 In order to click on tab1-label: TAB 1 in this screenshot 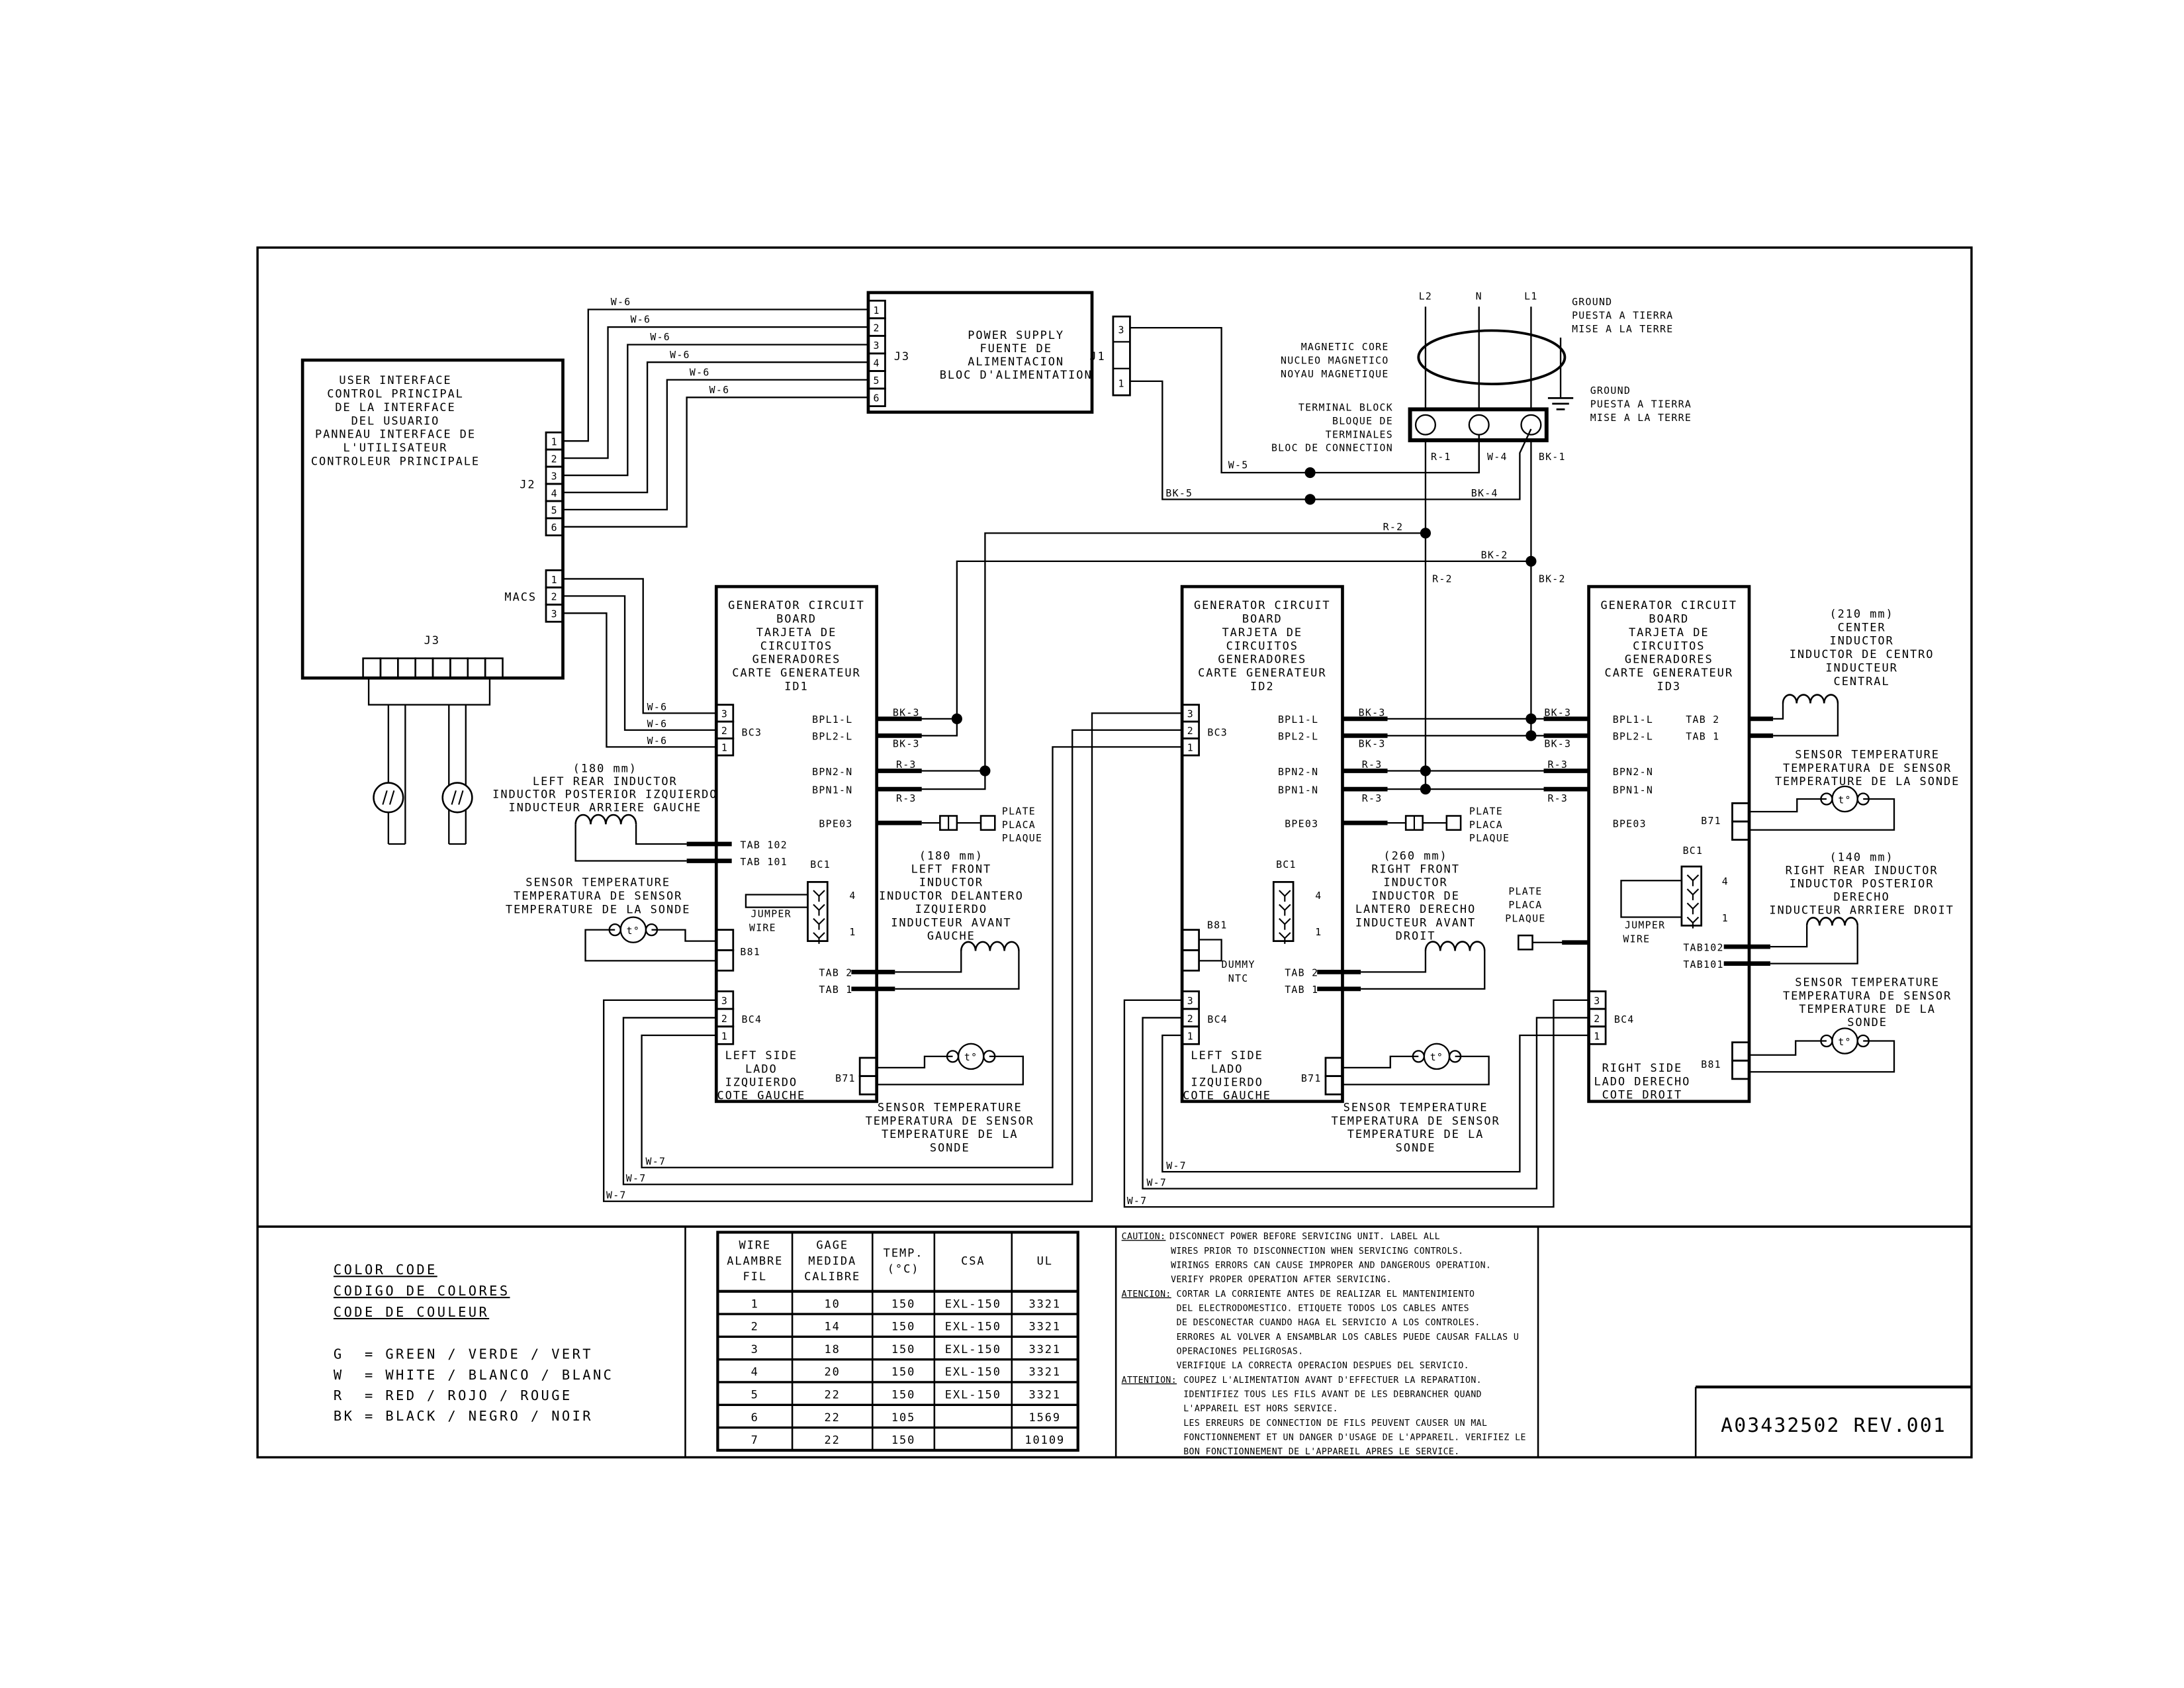, I will do `click(1703, 737)`.